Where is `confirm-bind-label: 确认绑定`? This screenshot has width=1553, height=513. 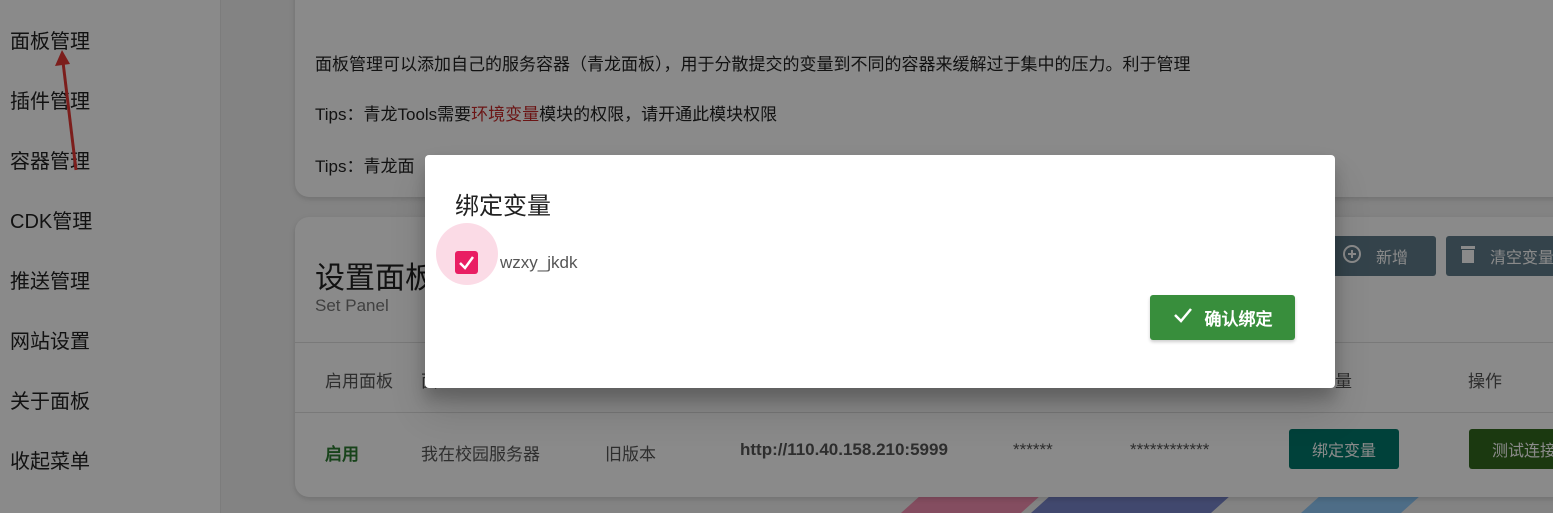
confirm-bind-label: 确认绑定 is located at coordinates (1238, 319).